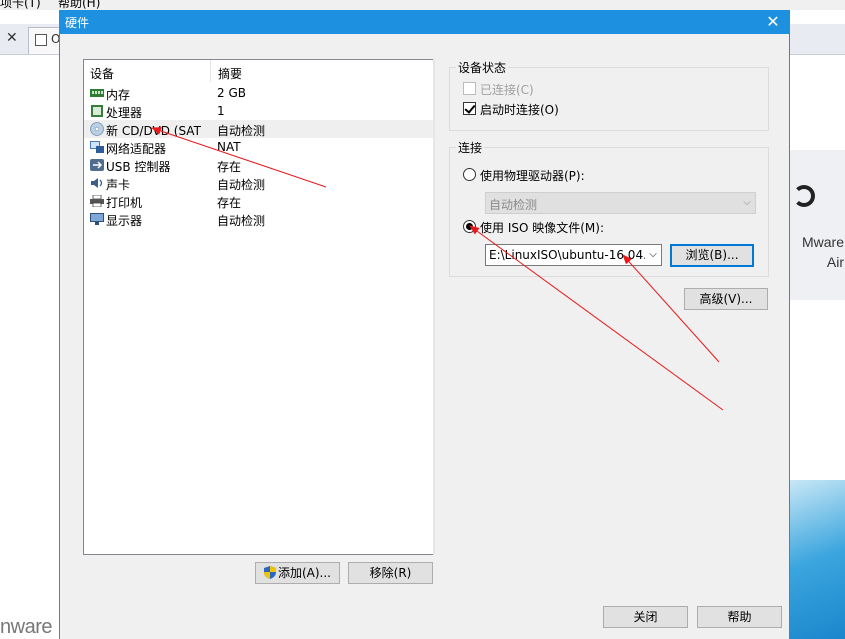 This screenshot has width=845, height=639. Describe the element at coordinates (422, 5) in the screenshot. I see `app-menubar: 项卡(T) 帮助(H)` at that location.